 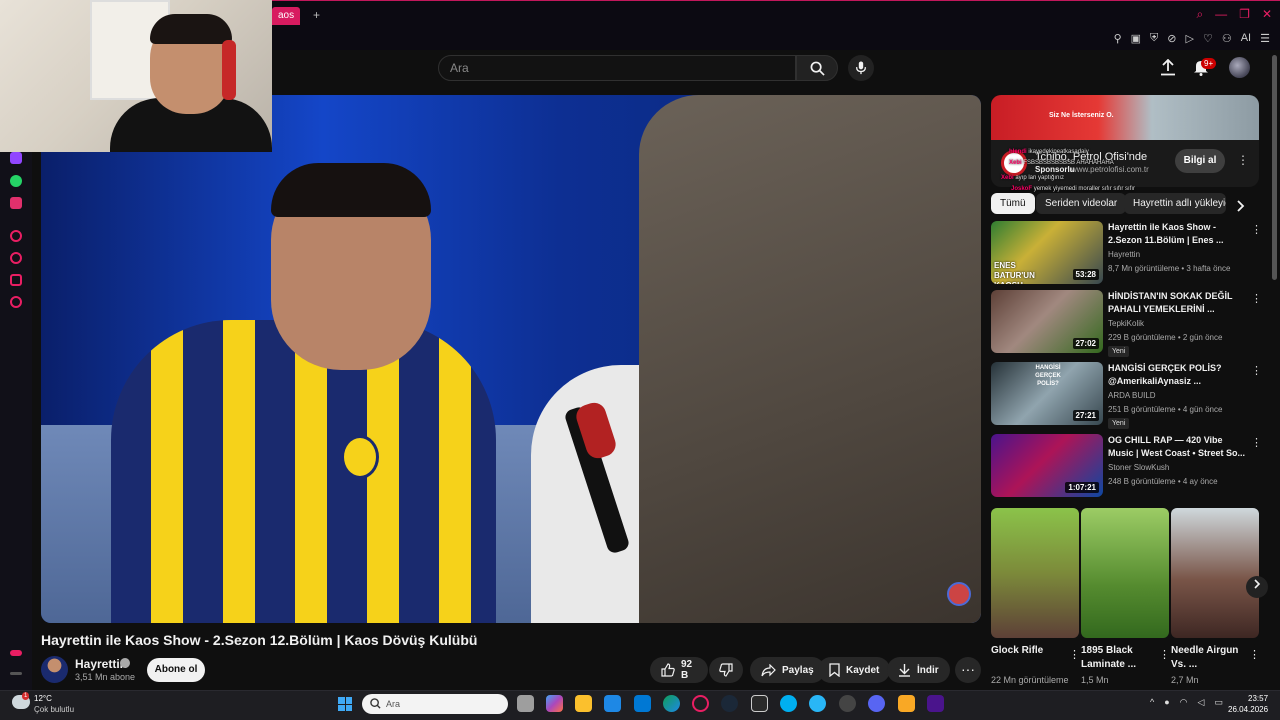 What do you see at coordinates (1081, 203) in the screenshot?
I see `chip-series: Seriden videolar` at bounding box center [1081, 203].